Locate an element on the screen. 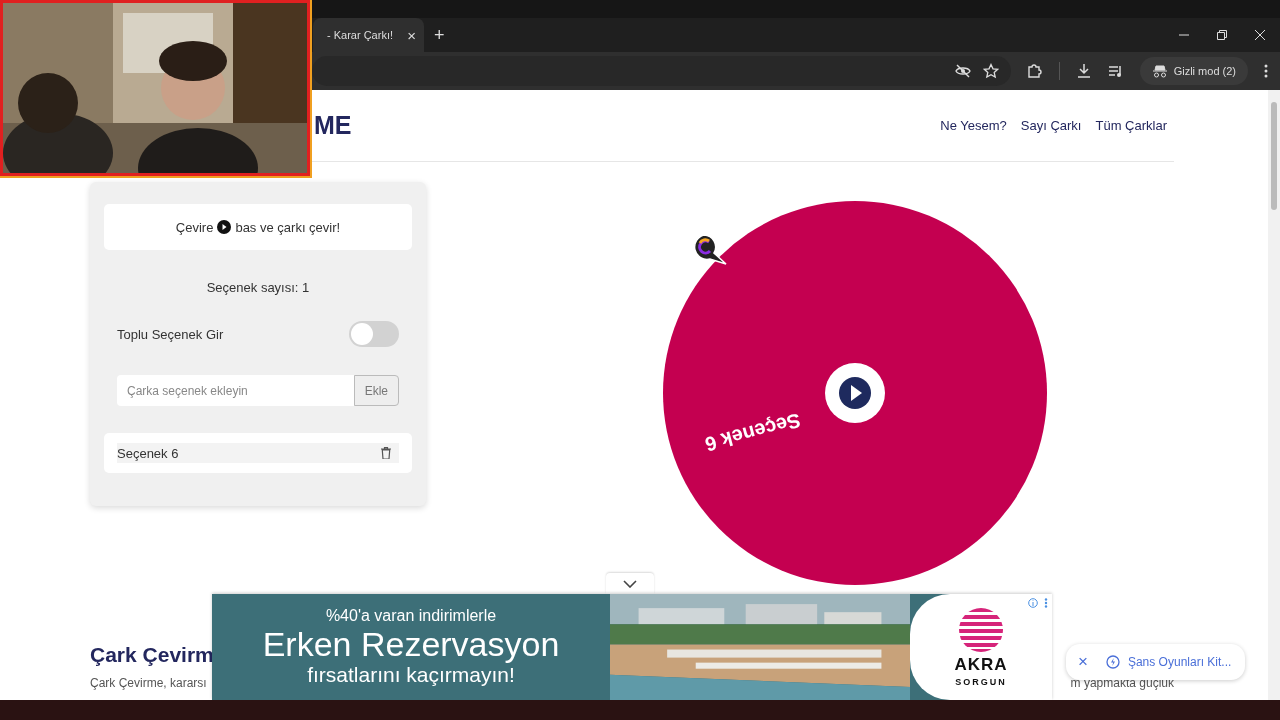 This screenshot has height=720, width=1280. incognito-icon is located at coordinates (1159, 71).